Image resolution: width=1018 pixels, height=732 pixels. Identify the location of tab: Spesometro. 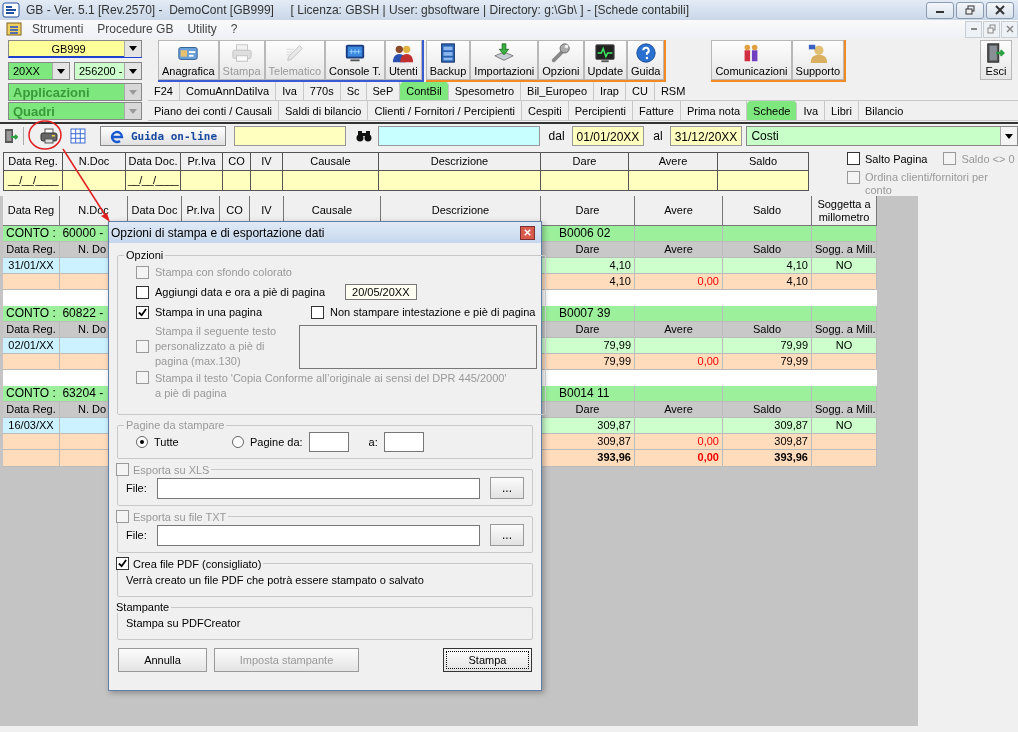
(485, 91).